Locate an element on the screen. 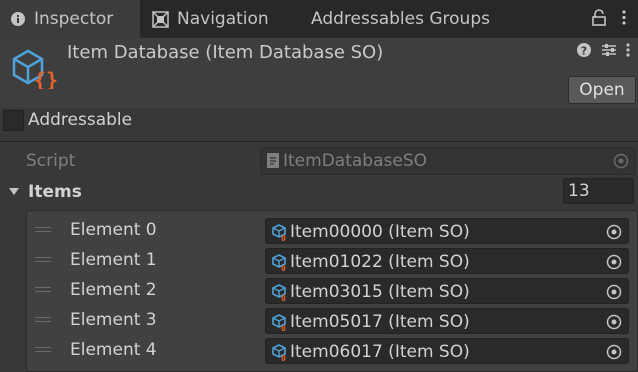  list-item: Element 4 0 Item06017 (Item SO) is located at coordinates (332, 350).